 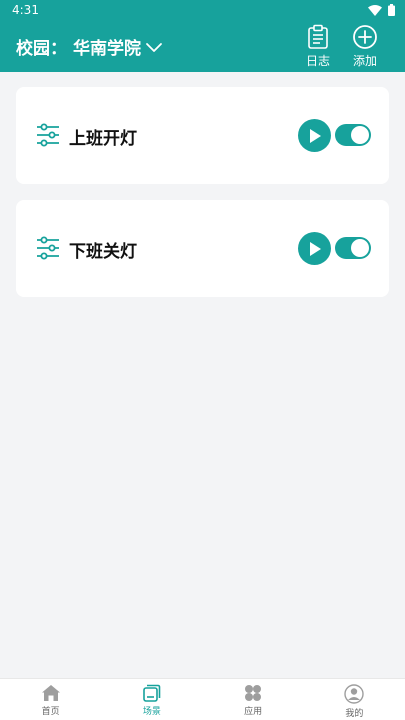 I want to click on battery-icon, so click(x=391, y=10).